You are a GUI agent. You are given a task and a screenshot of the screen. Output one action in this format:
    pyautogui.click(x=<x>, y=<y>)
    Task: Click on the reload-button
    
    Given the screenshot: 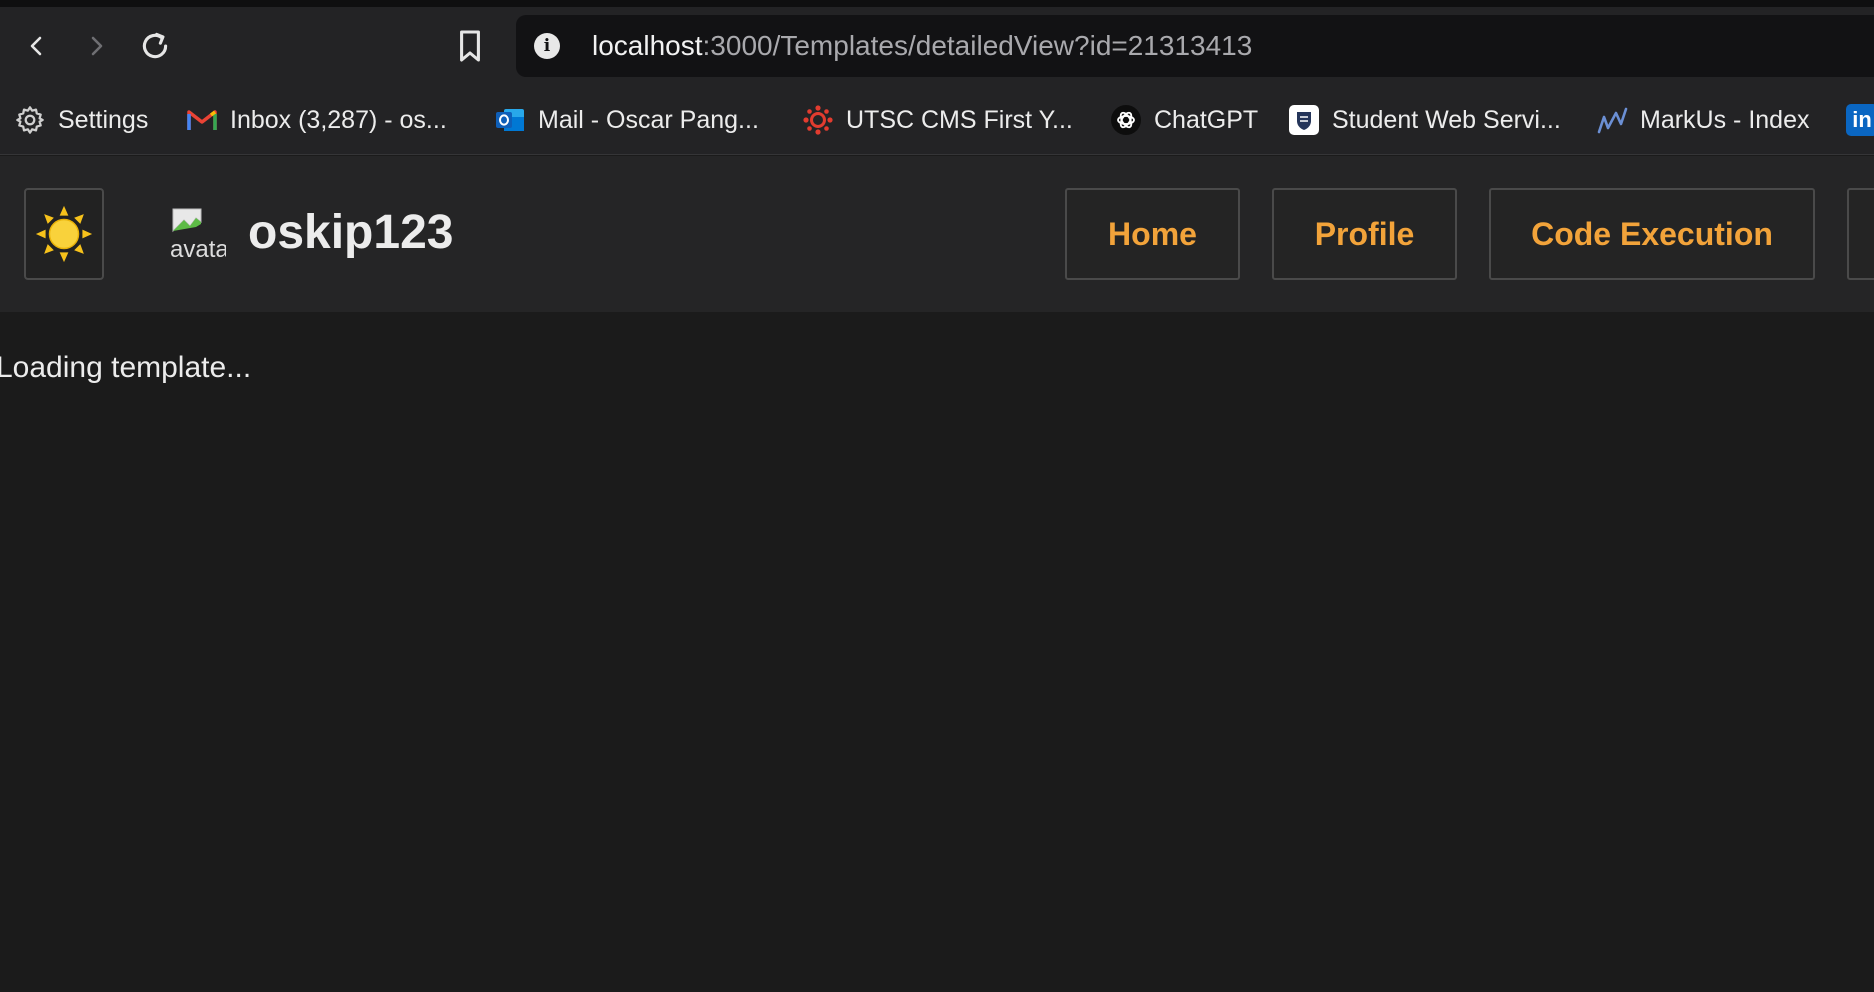 What is the action you would take?
    pyautogui.click(x=155, y=46)
    